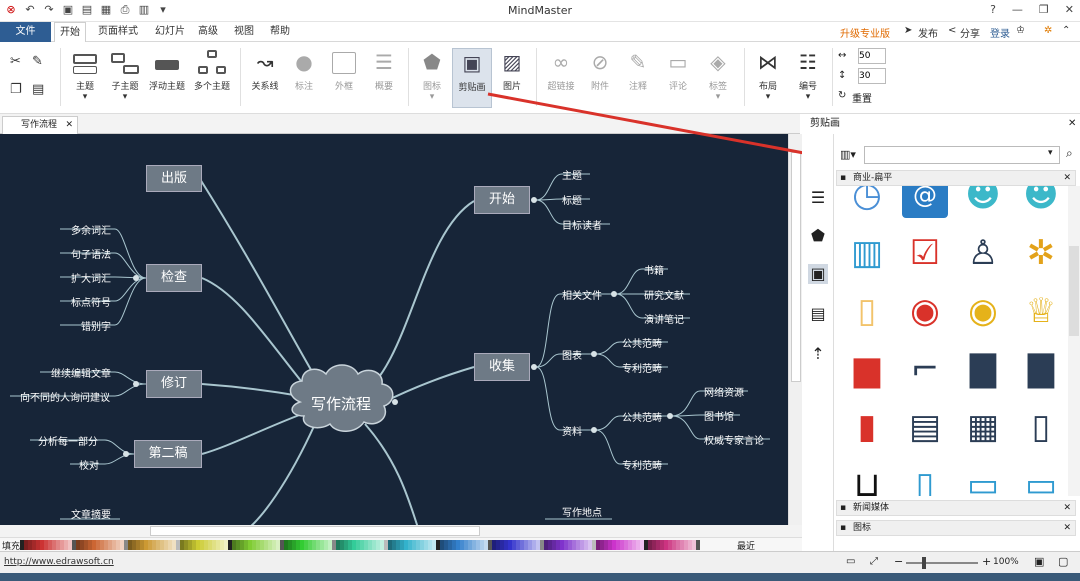  Describe the element at coordinates (502, 200) in the screenshot. I see `topic-start: 开始` at that location.